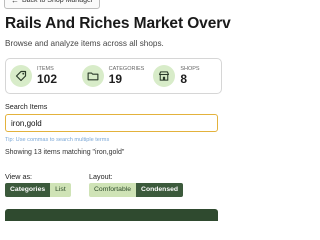 The image size is (320, 240). What do you see at coordinates (26, 106) in the screenshot?
I see `search-label: Search Items` at bounding box center [26, 106].